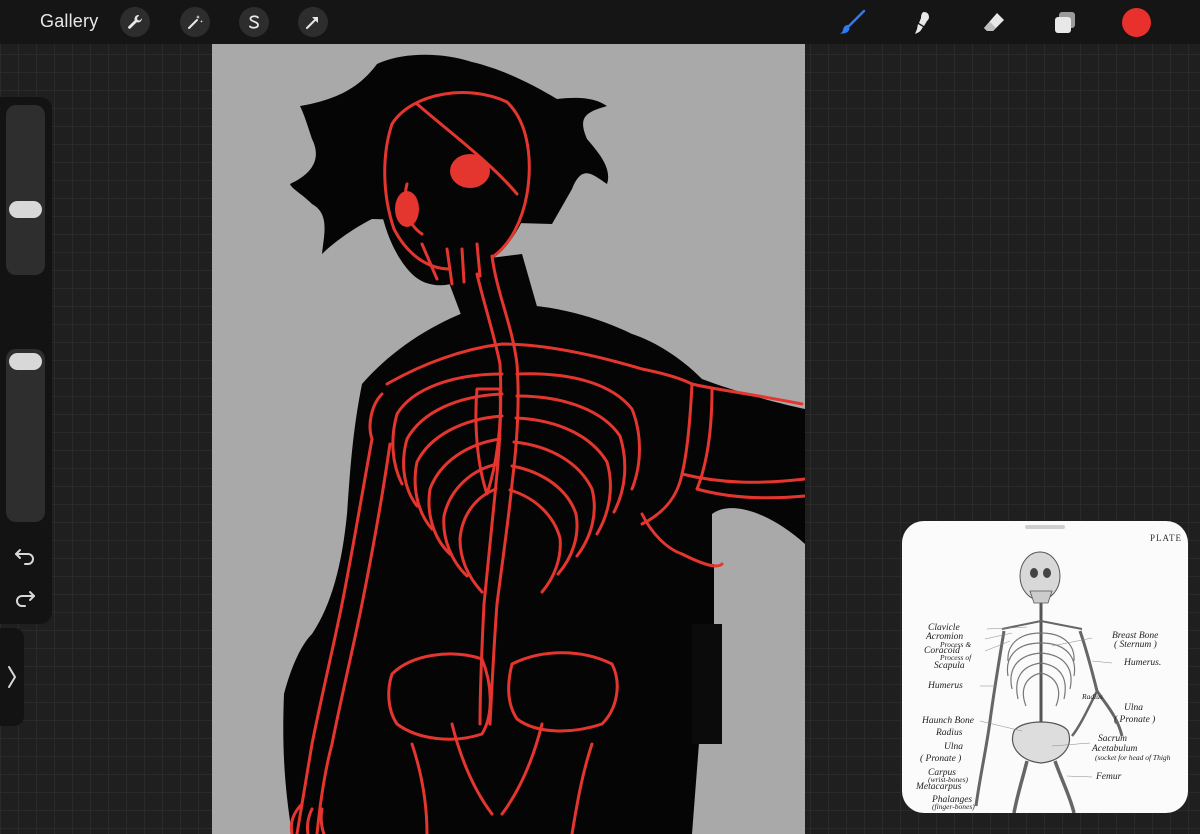 The height and width of the screenshot is (834, 1200). I want to click on label-radius-left: Radius, so click(949, 733).